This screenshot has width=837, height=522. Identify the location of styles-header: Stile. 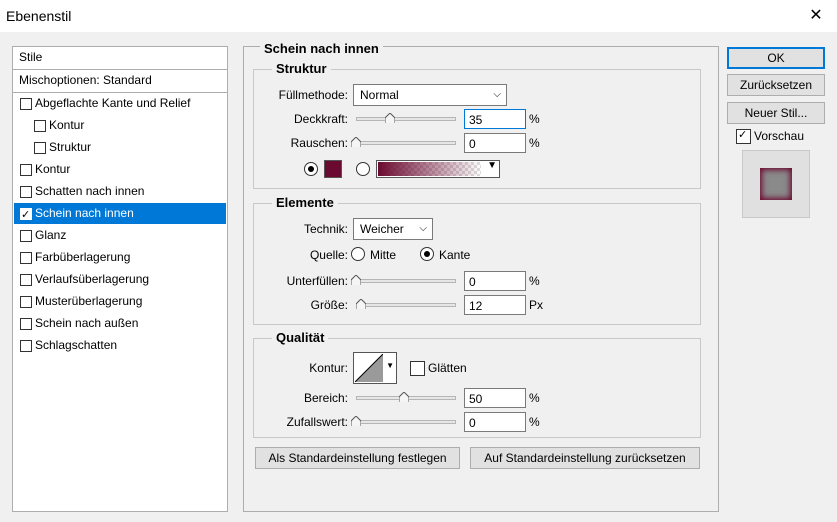
(120, 58).